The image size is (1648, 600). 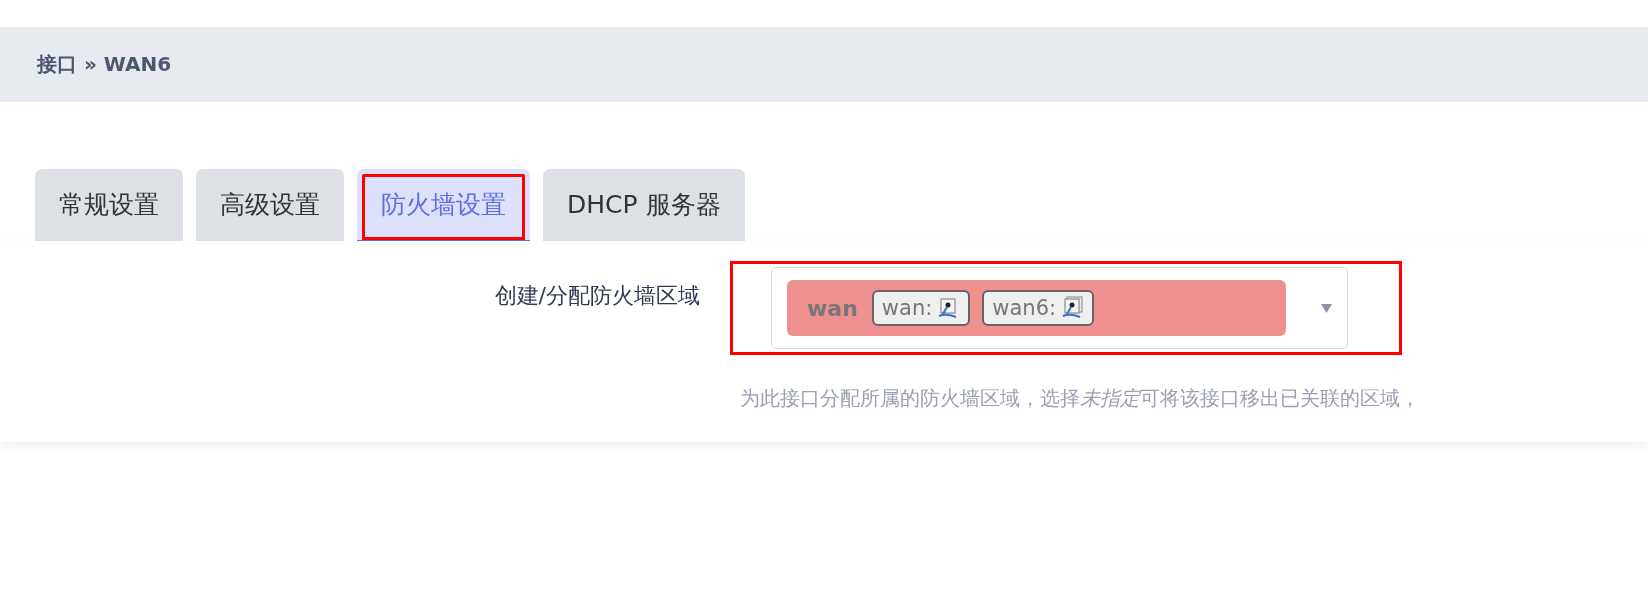 I want to click on caret-icon, so click(x=1326, y=308).